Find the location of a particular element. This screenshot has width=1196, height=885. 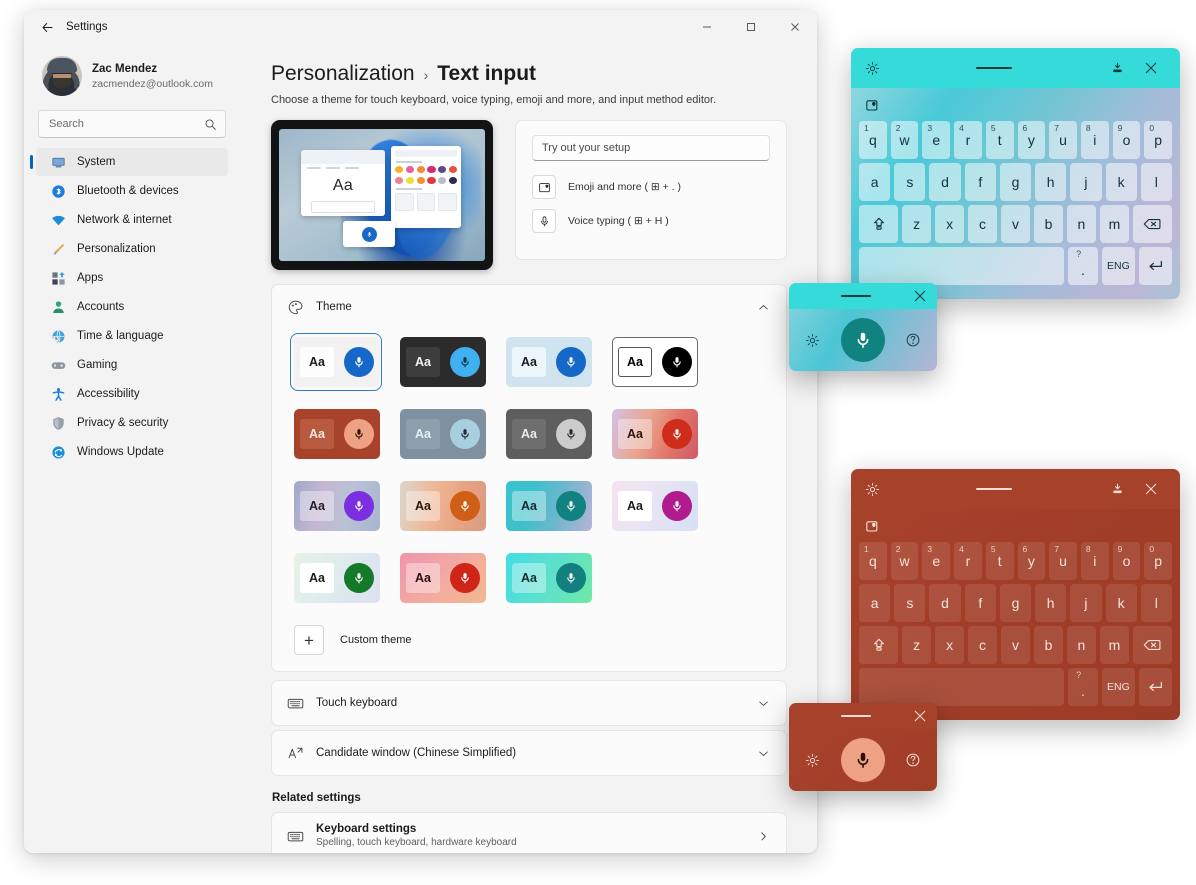

sidebar-item-gaming: Gaming is located at coordinates (132, 365).